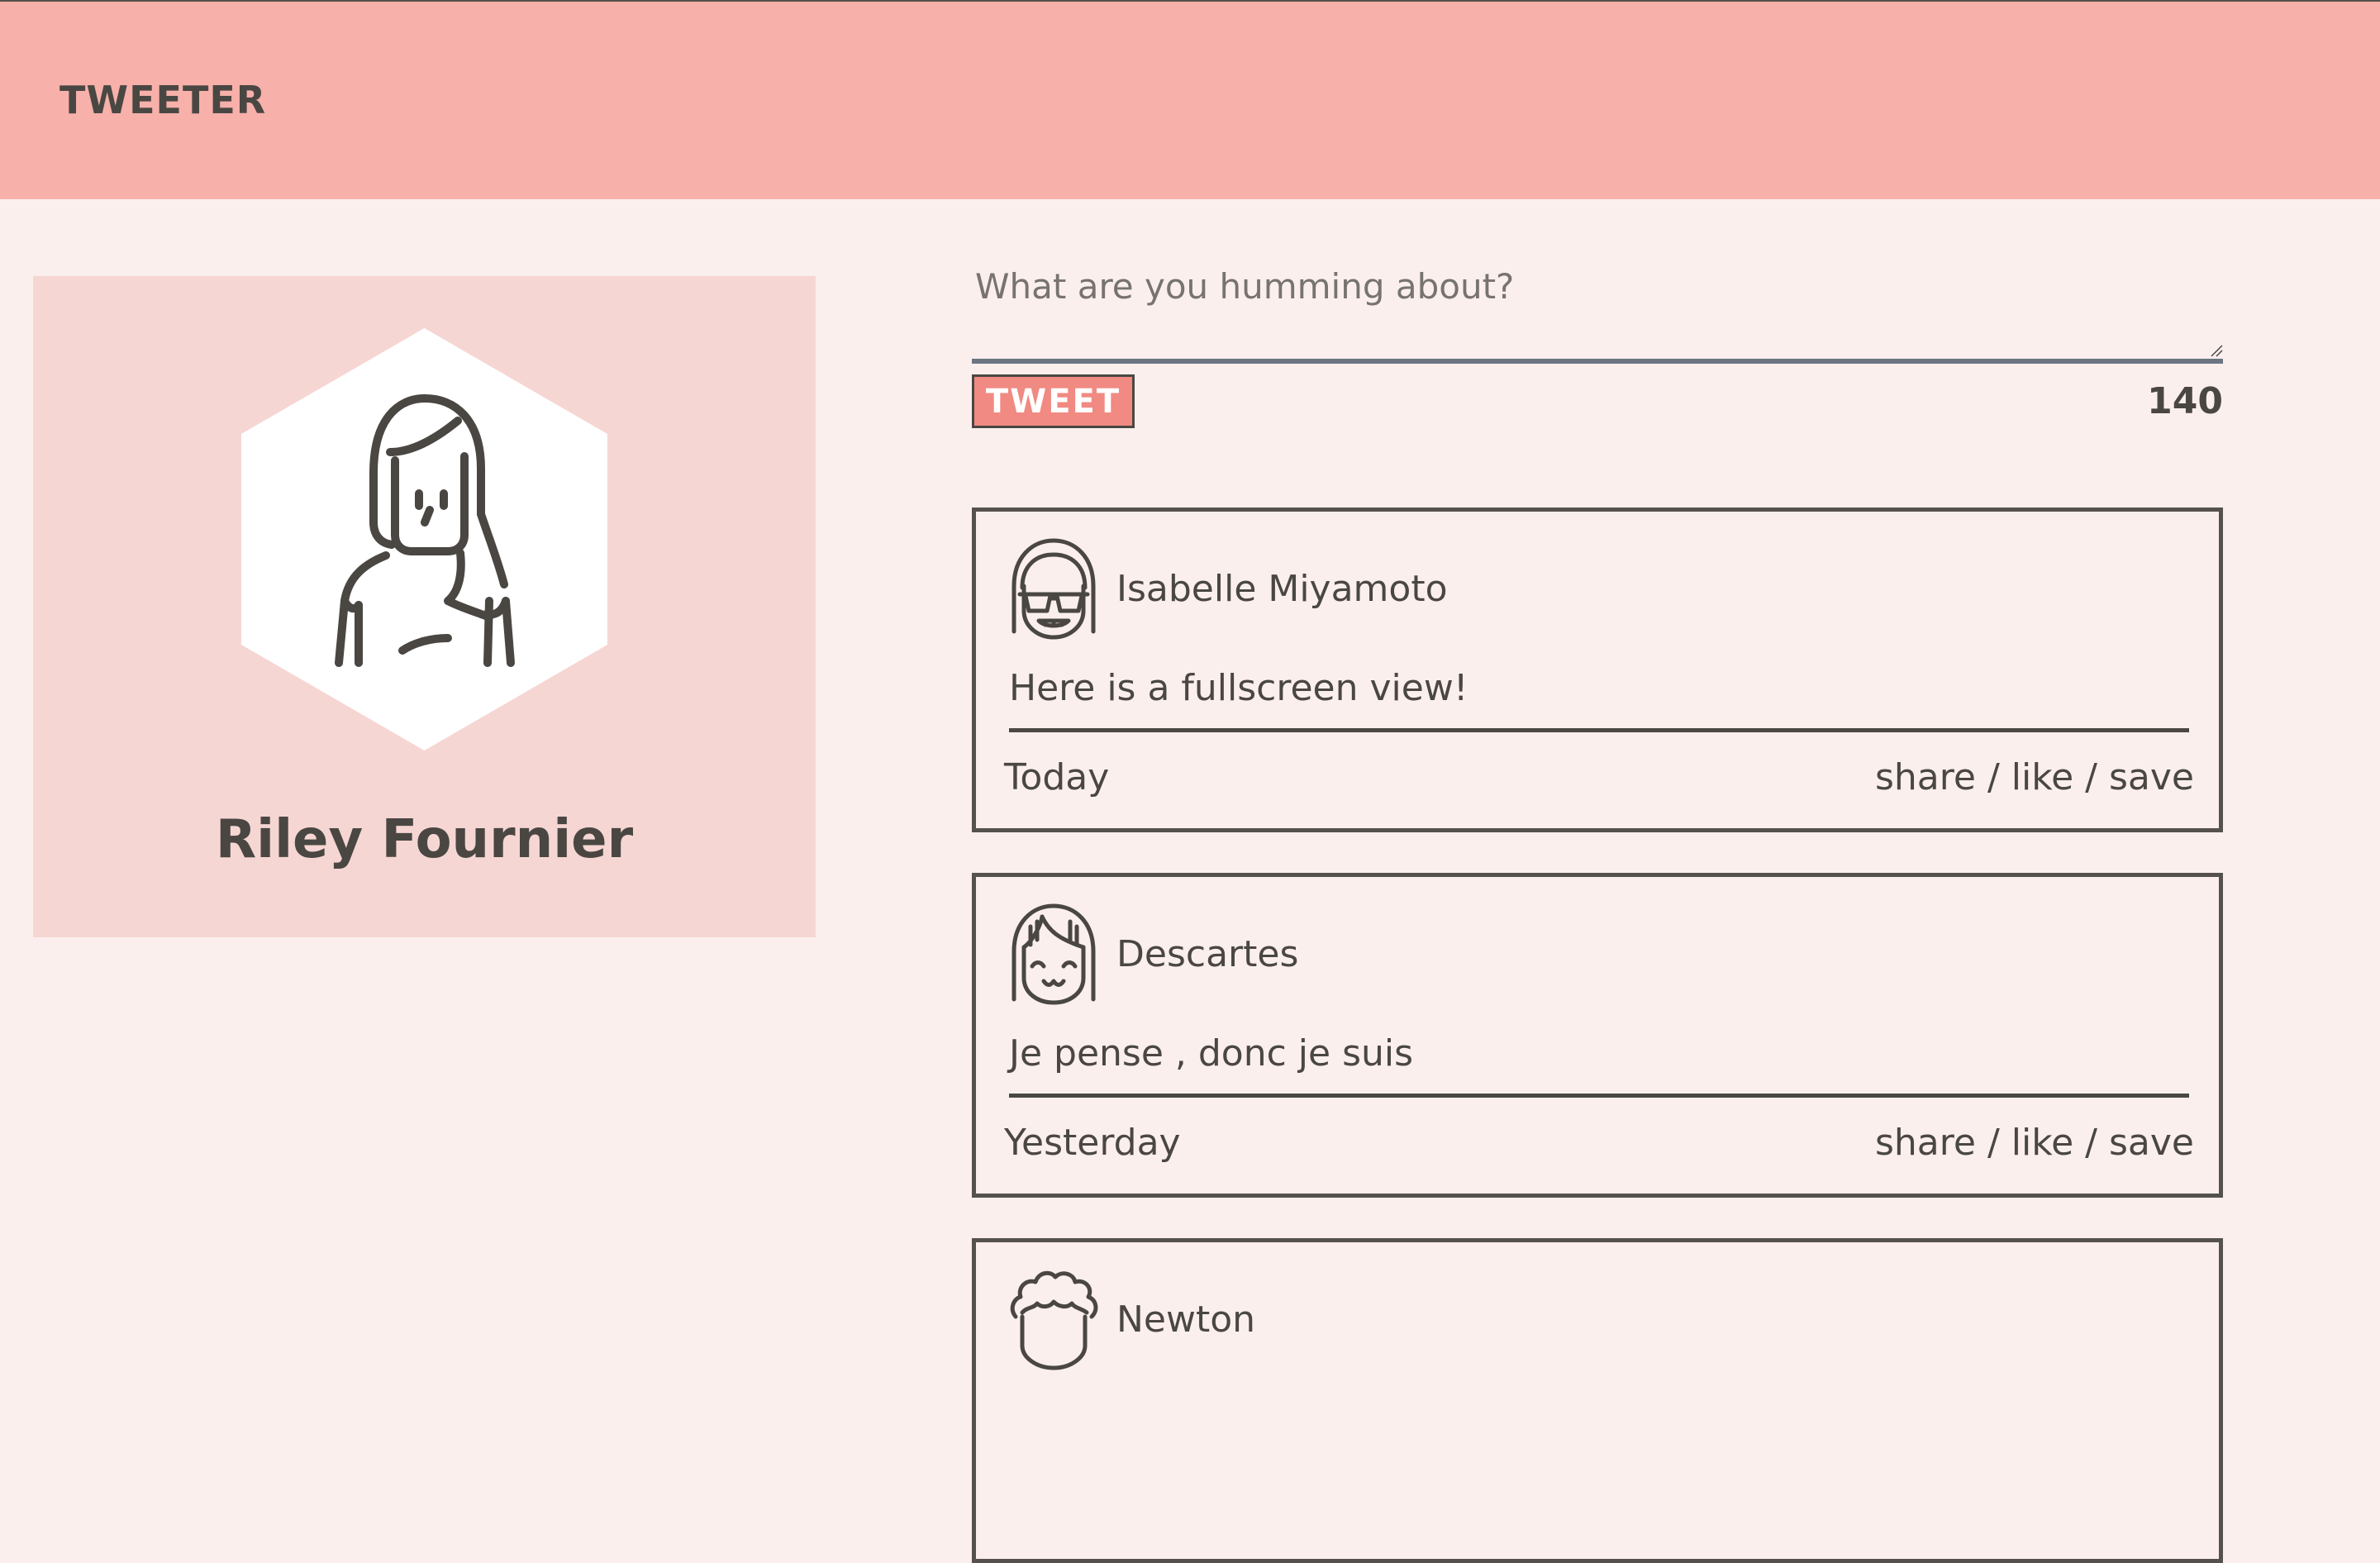 This screenshot has width=2380, height=1563. I want to click on tweet-author: Newton, so click(1185, 1320).